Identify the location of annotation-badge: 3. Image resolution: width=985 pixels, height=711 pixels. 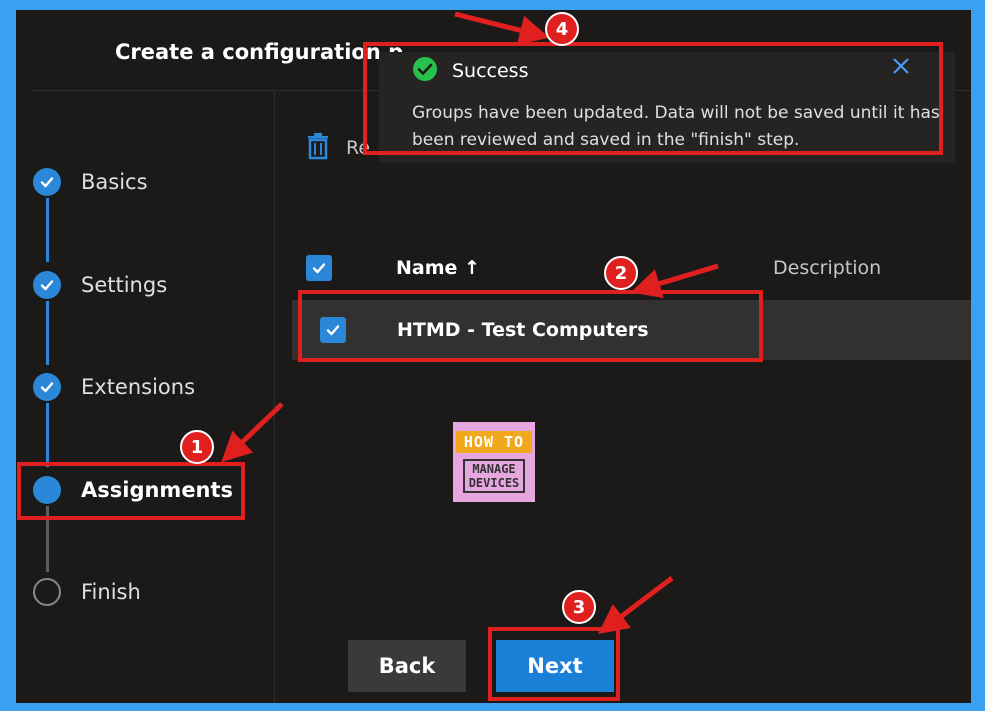
(579, 607).